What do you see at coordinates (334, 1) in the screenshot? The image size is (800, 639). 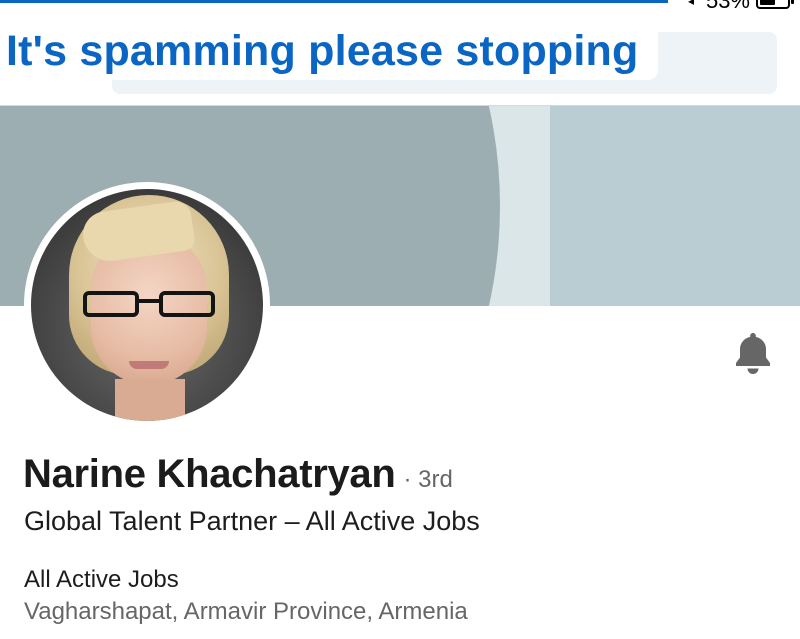 I see `status-progress-line` at bounding box center [334, 1].